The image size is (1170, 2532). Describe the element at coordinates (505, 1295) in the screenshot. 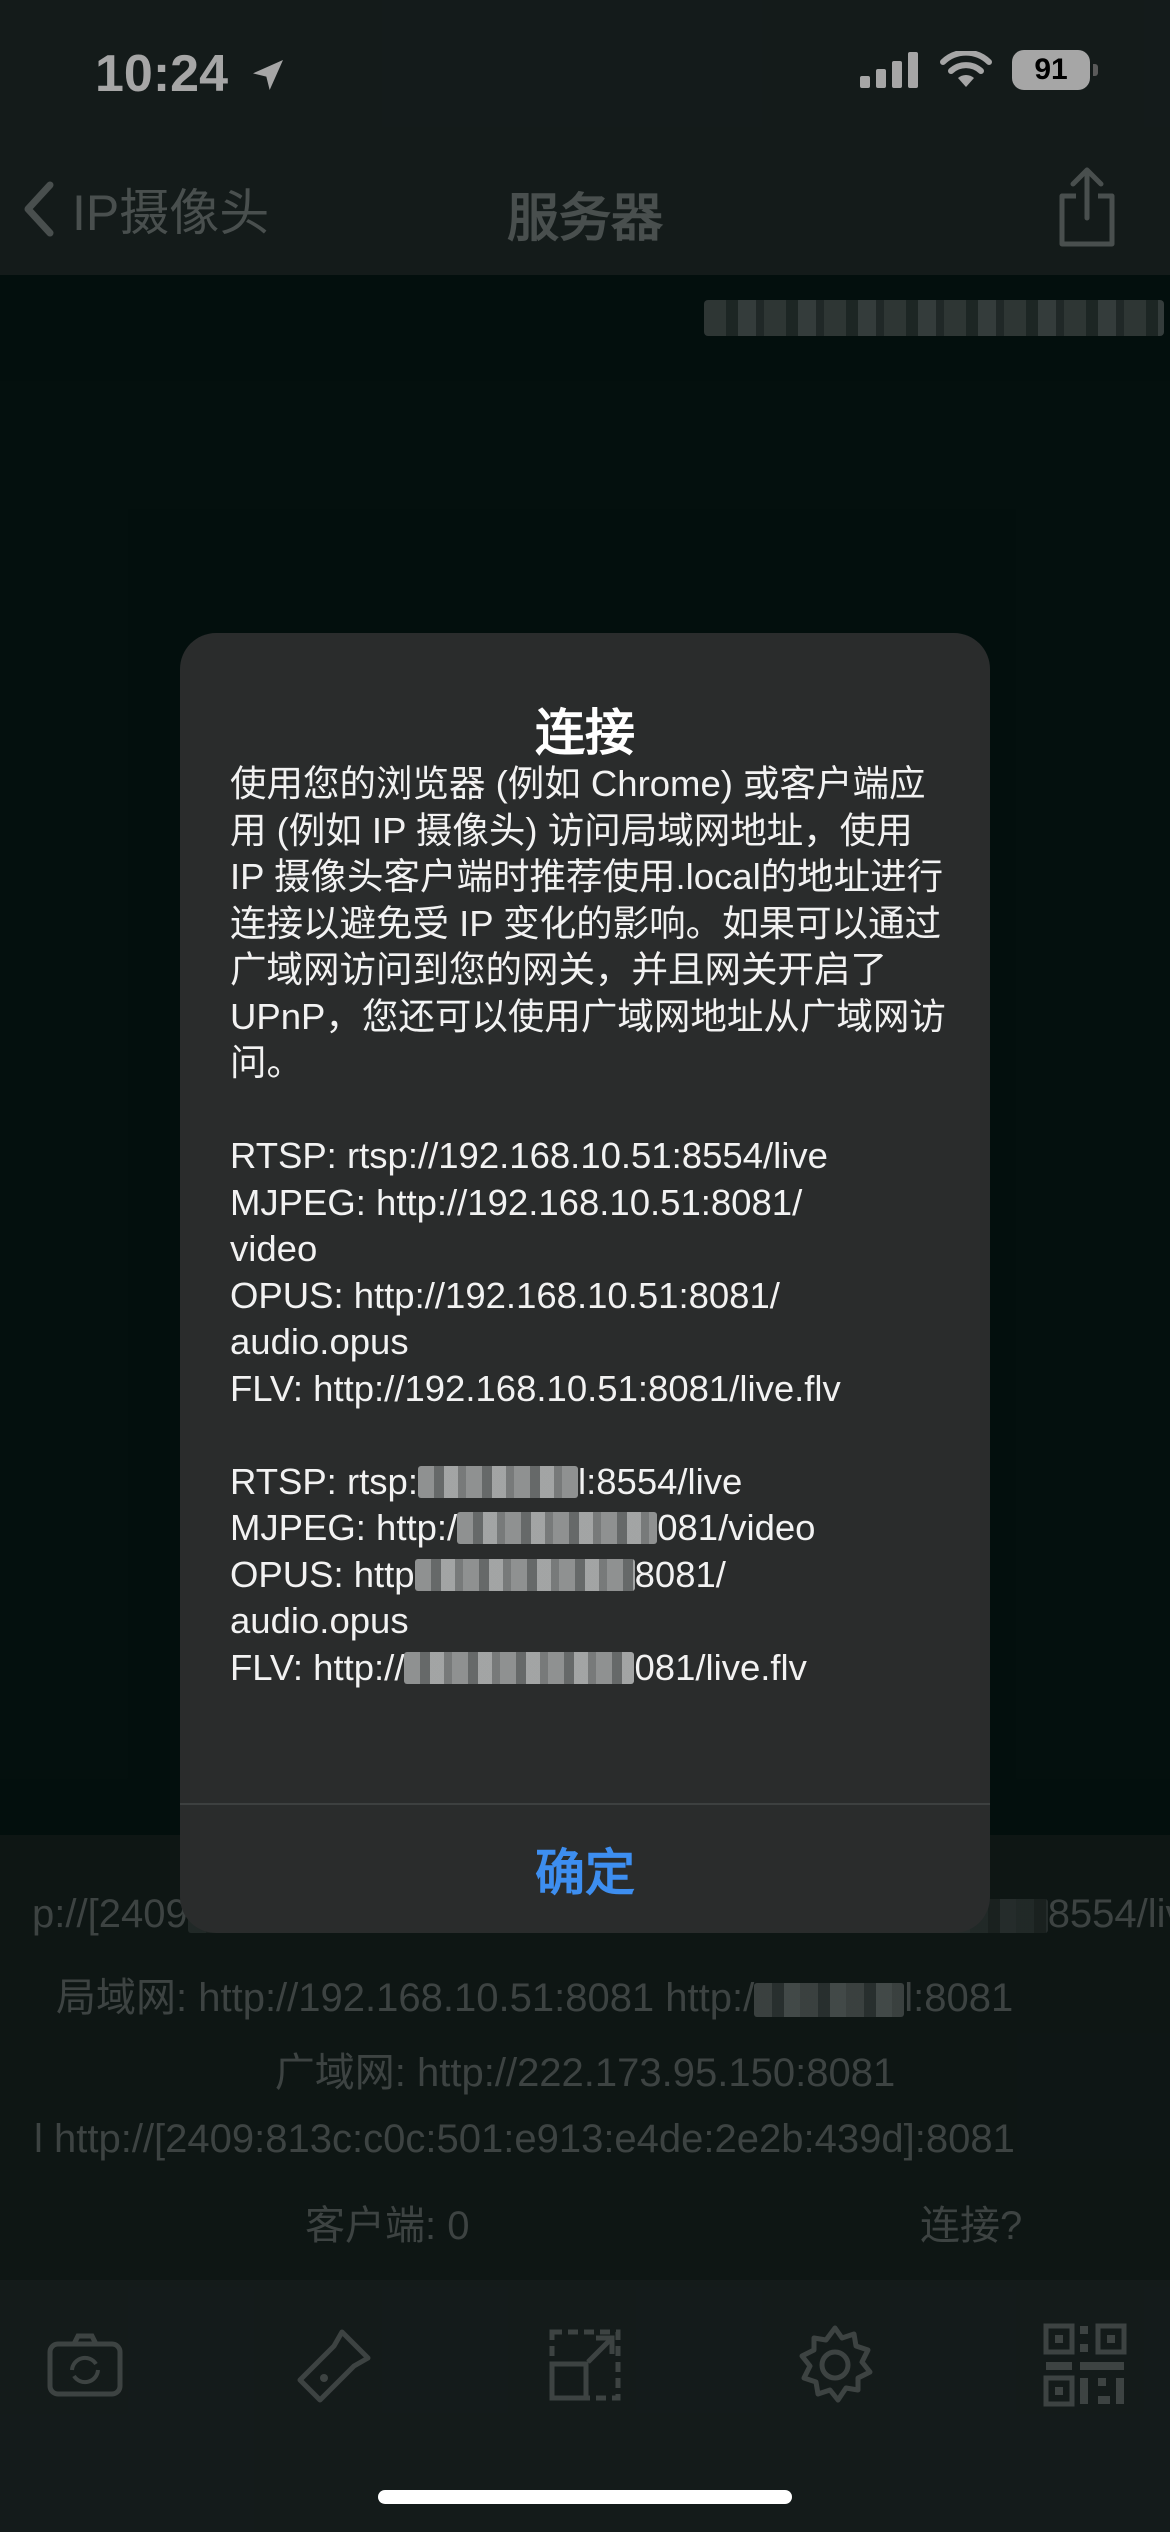

I see `lan-opus-url: OPUS: http://192.168.10.51:8081/` at that location.